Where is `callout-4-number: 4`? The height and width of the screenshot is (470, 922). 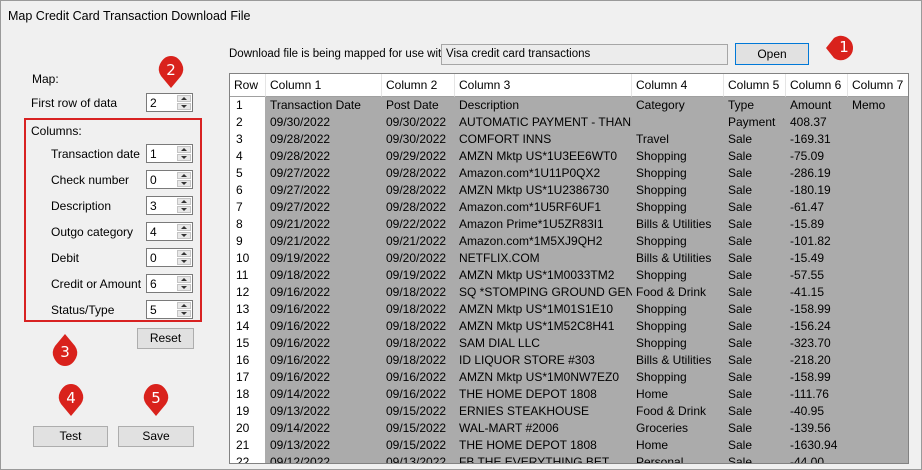
callout-4-number: 4 is located at coordinates (71, 398).